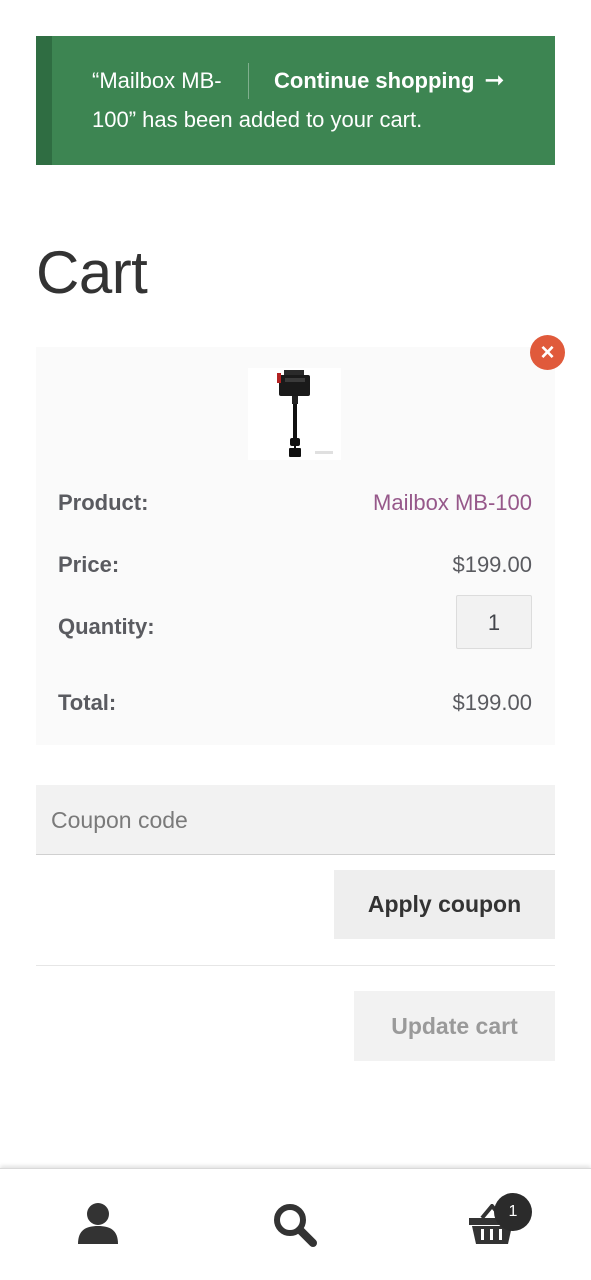 Image resolution: width=591 pixels, height=1280 pixels. What do you see at coordinates (492, 702) in the screenshot?
I see `total-value: $199.00` at bounding box center [492, 702].